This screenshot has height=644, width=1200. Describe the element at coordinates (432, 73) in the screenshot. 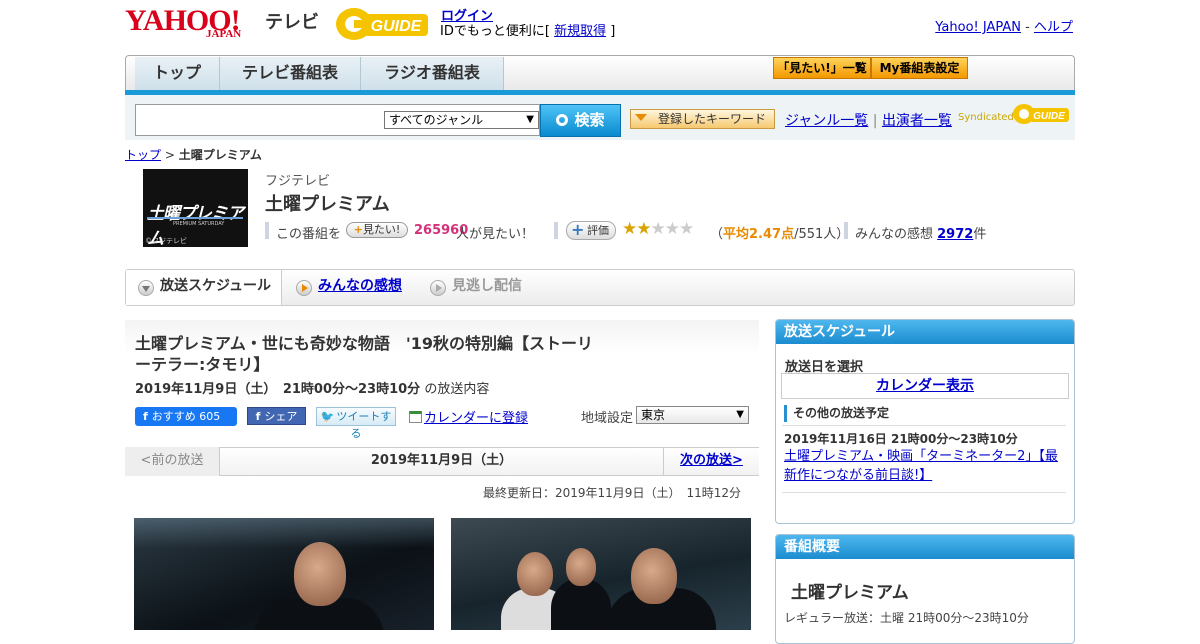

I see `nav-tab-radio-schedule: ラジオ番組表` at that location.